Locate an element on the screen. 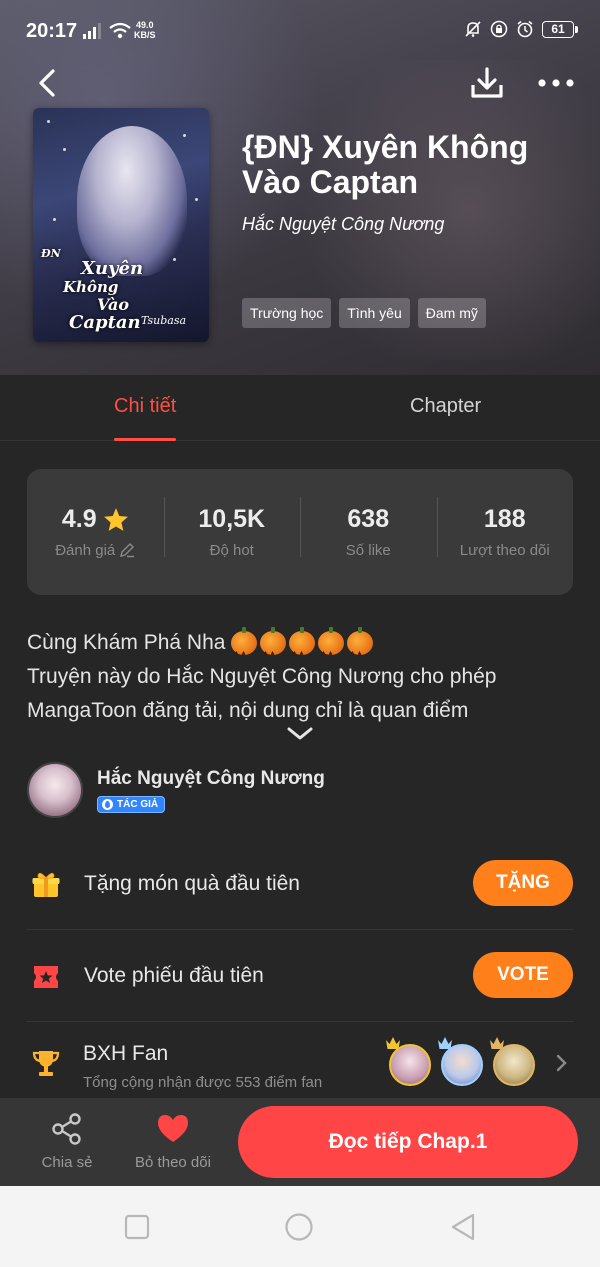 The image size is (600, 1267). author-name: Hắc Nguyệt Công Nương is located at coordinates (211, 779).